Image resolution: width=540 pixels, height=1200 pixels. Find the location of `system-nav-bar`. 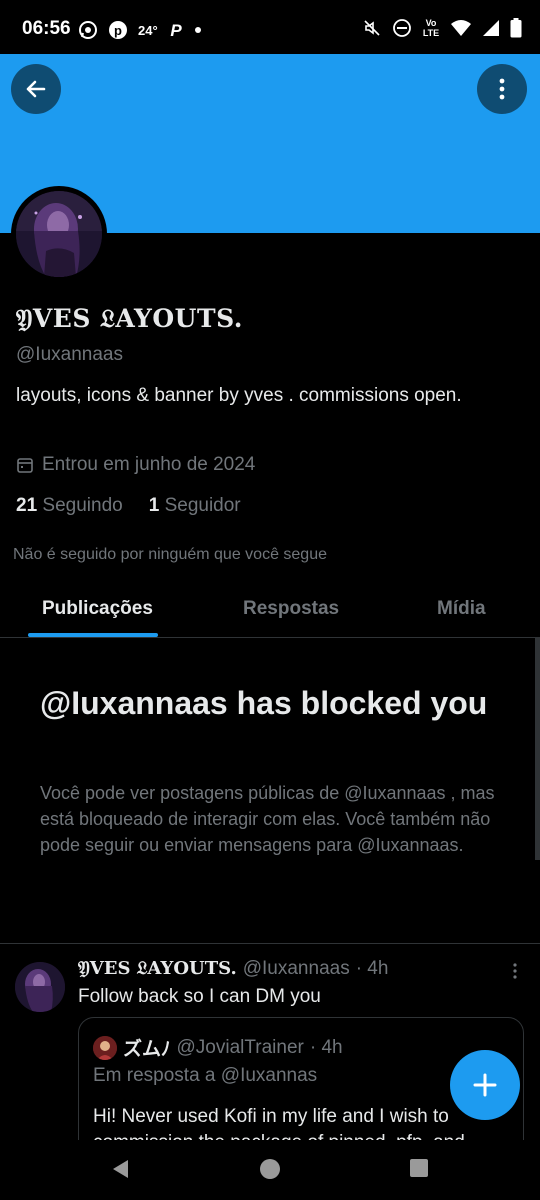

system-nav-bar is located at coordinates (270, 1170).